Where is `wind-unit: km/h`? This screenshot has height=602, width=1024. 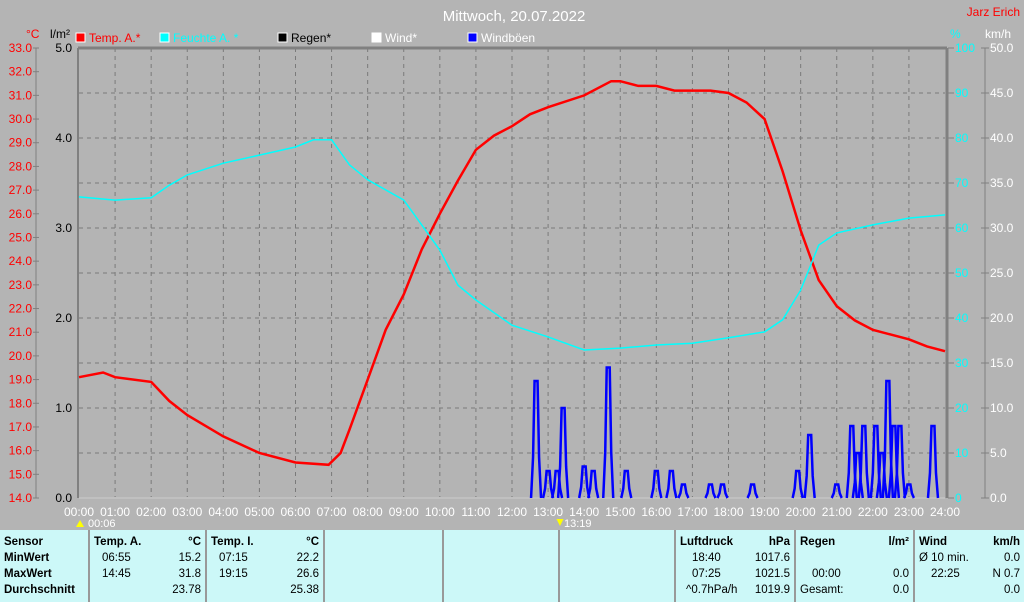 wind-unit: km/h is located at coordinates (1006, 542).